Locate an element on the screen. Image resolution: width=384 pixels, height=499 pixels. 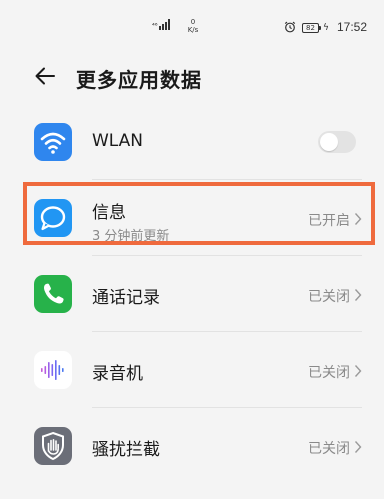
network-type: ⁴⁶ is located at coordinates (155, 26).